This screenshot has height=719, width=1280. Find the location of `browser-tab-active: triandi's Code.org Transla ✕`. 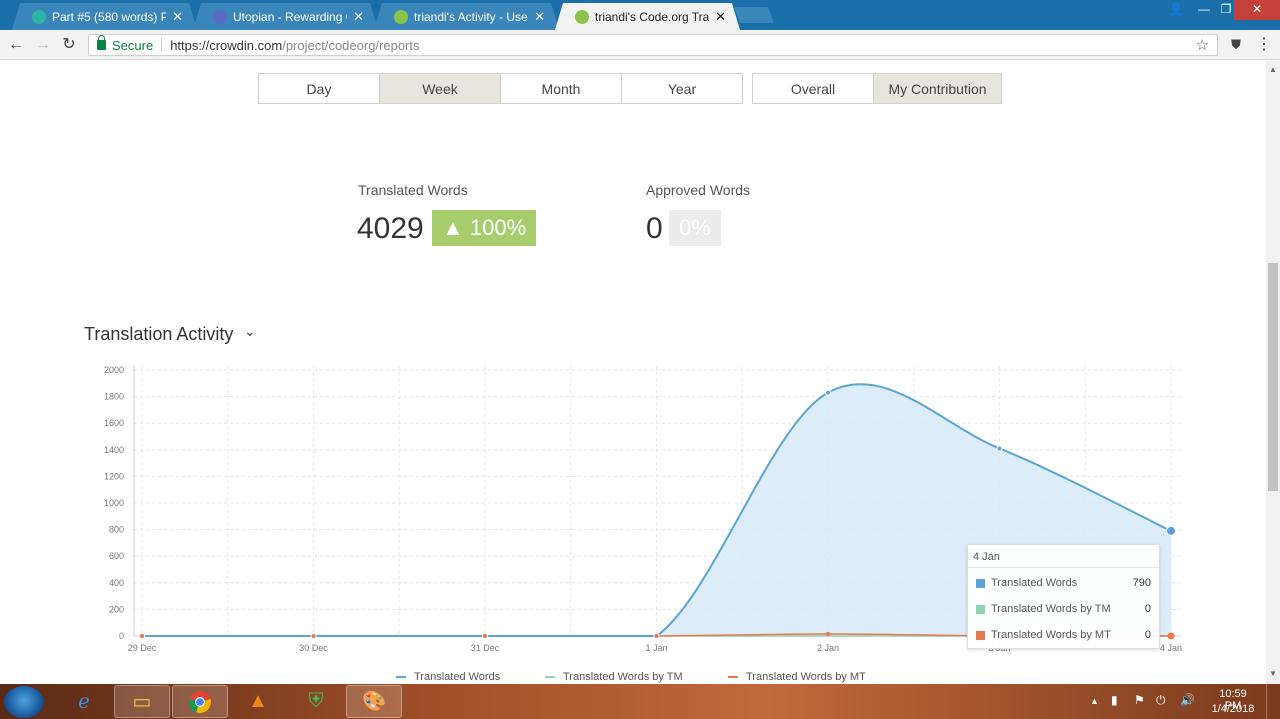

browser-tab-active: triandi's Code.org Transla ✕ is located at coordinates (647, 16).